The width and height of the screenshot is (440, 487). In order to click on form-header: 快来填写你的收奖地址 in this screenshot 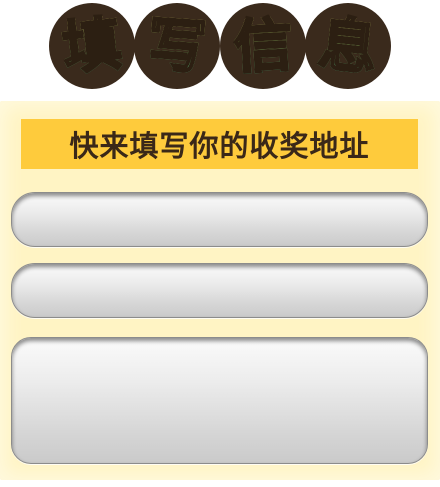, I will do `click(219, 144)`.